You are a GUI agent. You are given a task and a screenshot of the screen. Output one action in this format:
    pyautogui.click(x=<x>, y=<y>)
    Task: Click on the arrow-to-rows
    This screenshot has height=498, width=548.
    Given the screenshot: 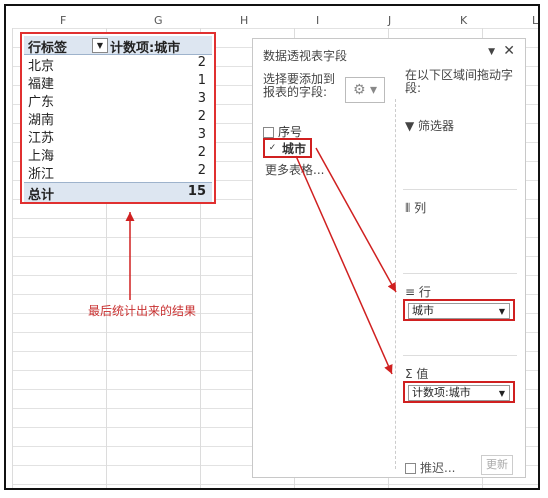 What is the action you would take?
    pyautogui.click(x=356, y=220)
    